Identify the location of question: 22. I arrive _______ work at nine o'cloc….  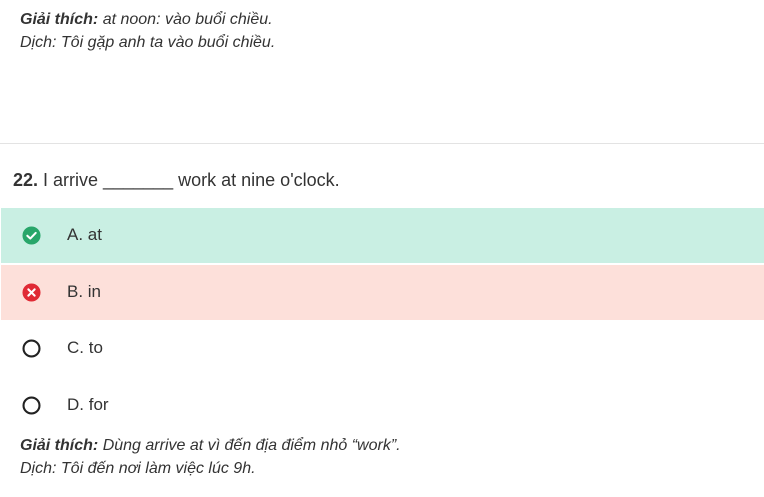
(176, 180).